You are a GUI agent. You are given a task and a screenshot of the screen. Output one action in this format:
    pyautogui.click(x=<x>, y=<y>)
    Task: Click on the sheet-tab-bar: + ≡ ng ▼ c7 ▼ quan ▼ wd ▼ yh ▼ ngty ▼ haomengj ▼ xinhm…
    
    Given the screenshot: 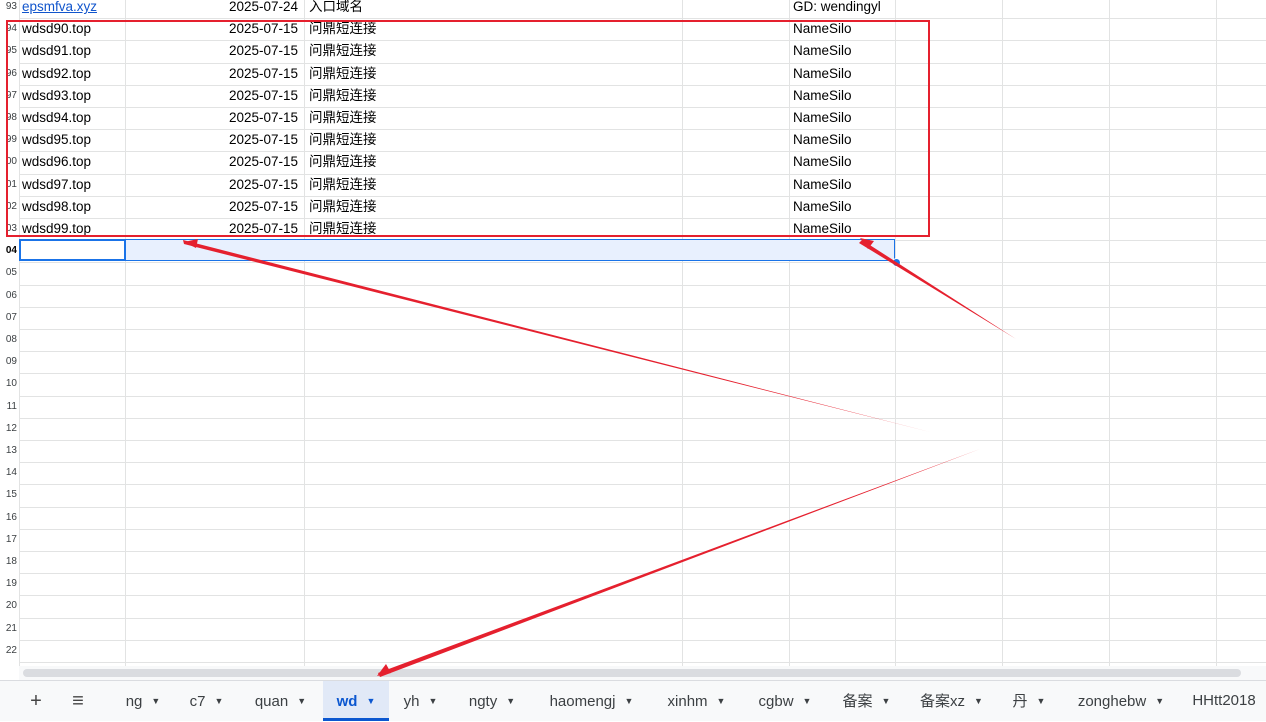 What is the action you would take?
    pyautogui.click(x=633, y=700)
    